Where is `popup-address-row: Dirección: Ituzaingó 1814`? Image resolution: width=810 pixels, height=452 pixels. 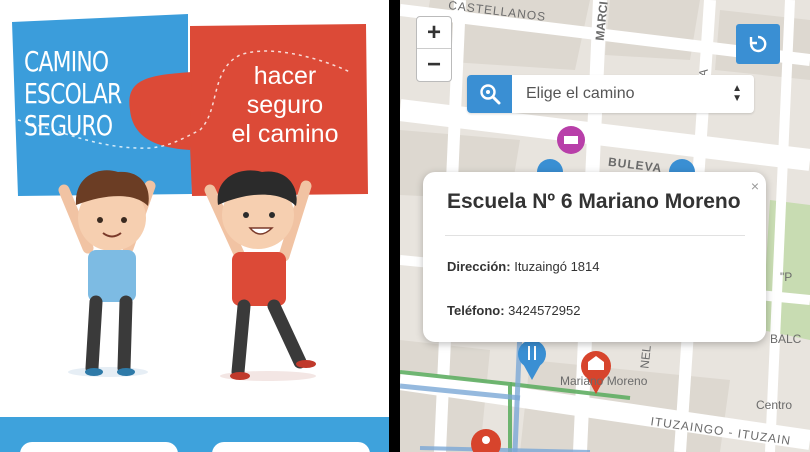 popup-address-row: Dirección: Ituzaingó 1814 is located at coordinates (523, 266).